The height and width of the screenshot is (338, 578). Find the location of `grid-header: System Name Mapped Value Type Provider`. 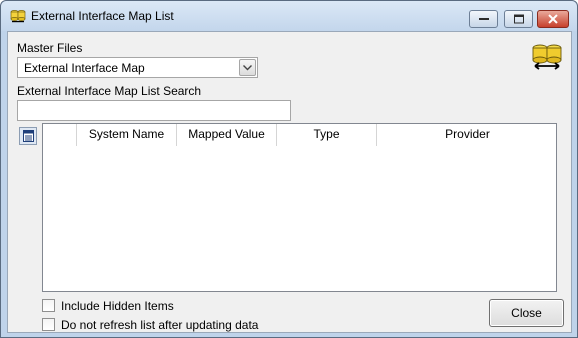

grid-header: System Name Mapped Value Type Provider is located at coordinates (299, 135).